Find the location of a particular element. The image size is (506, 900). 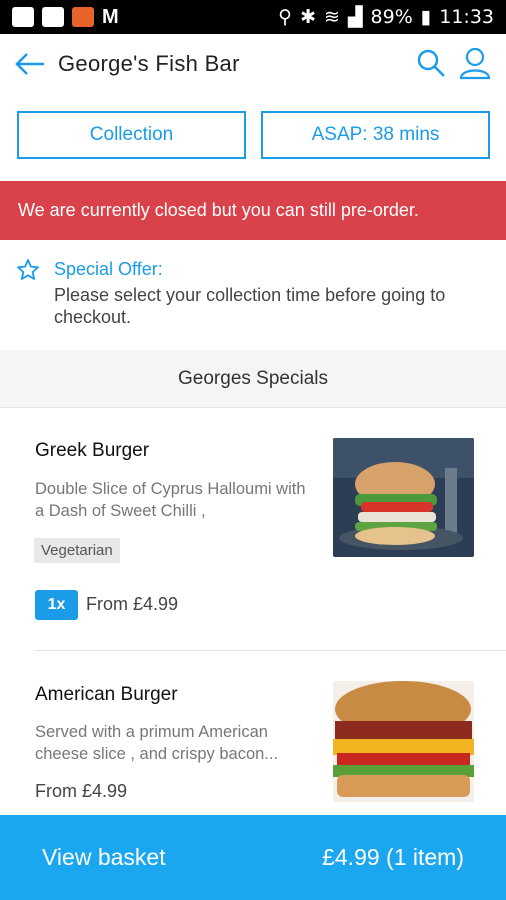

item-name: American Burger is located at coordinates (106, 694).